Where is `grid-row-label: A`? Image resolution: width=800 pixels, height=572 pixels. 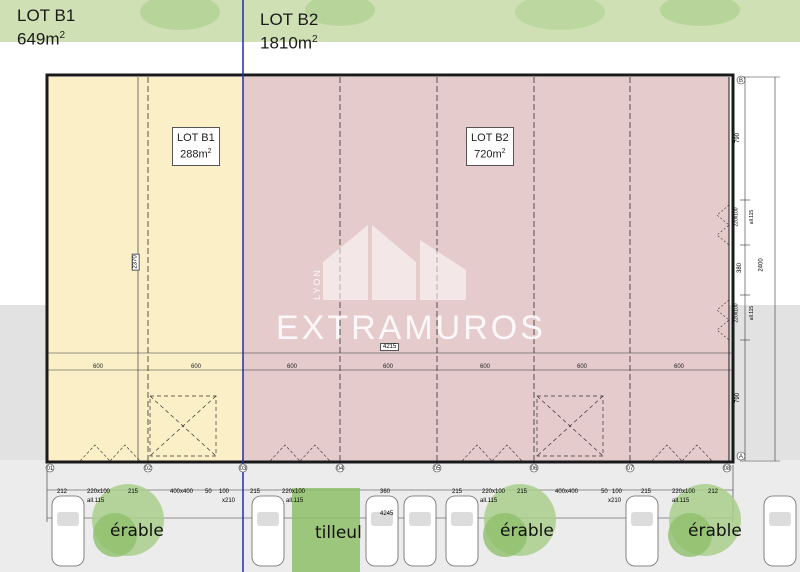
grid-row-label: A is located at coordinates (741, 457).